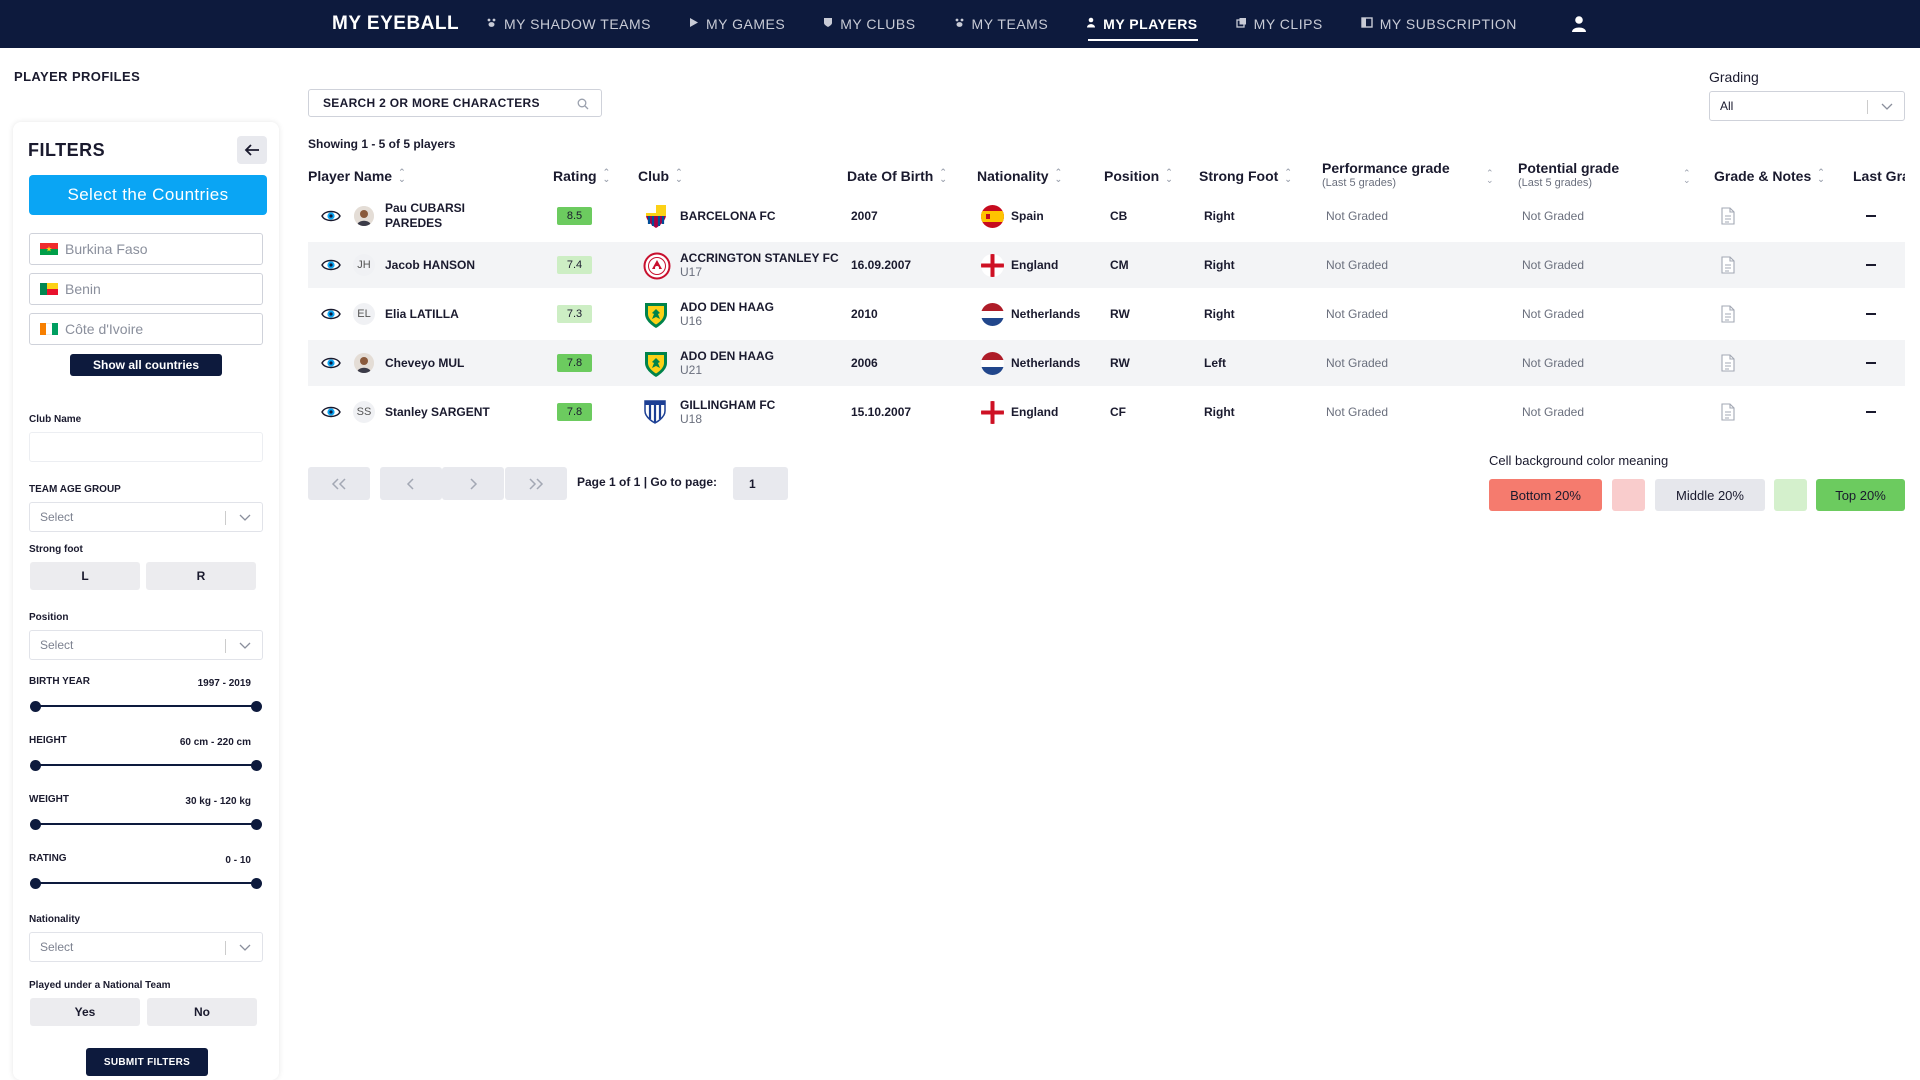  What do you see at coordinates (473, 483) in the screenshot?
I see `next-page-button` at bounding box center [473, 483].